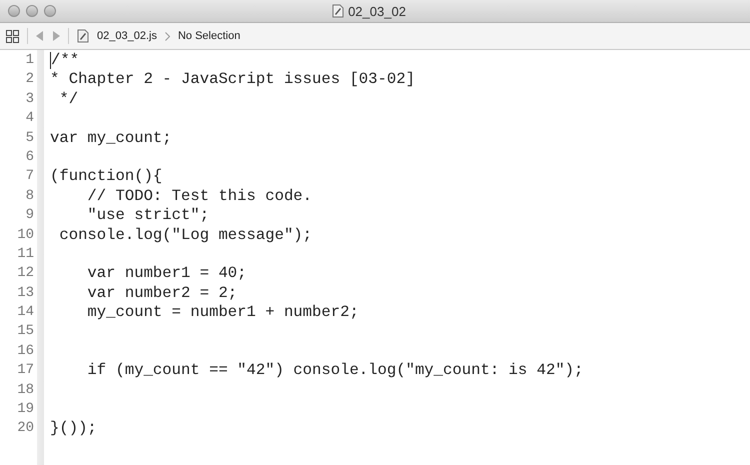 The image size is (750, 465). Describe the element at coordinates (68, 100) in the screenshot. I see `code-line: */` at that location.